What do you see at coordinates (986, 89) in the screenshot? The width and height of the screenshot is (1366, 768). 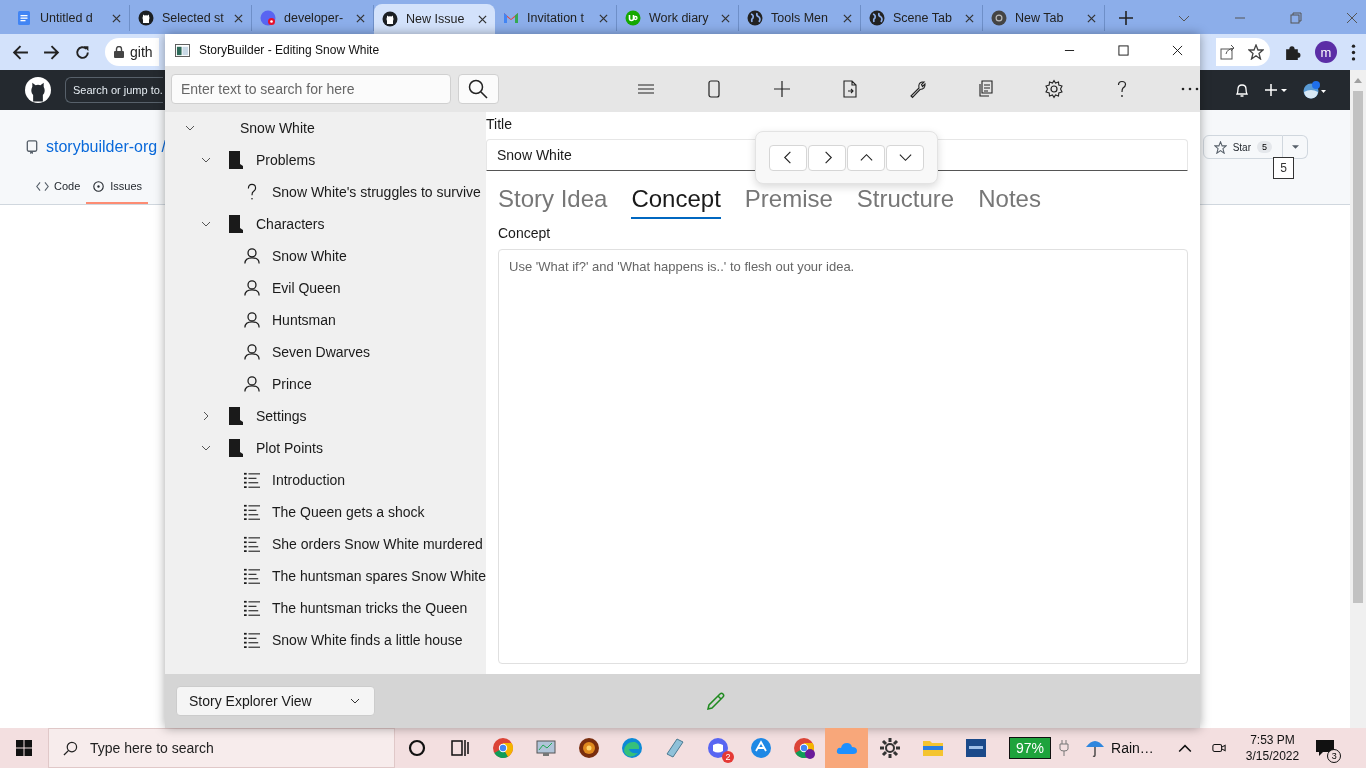 I see `copy-icon` at bounding box center [986, 89].